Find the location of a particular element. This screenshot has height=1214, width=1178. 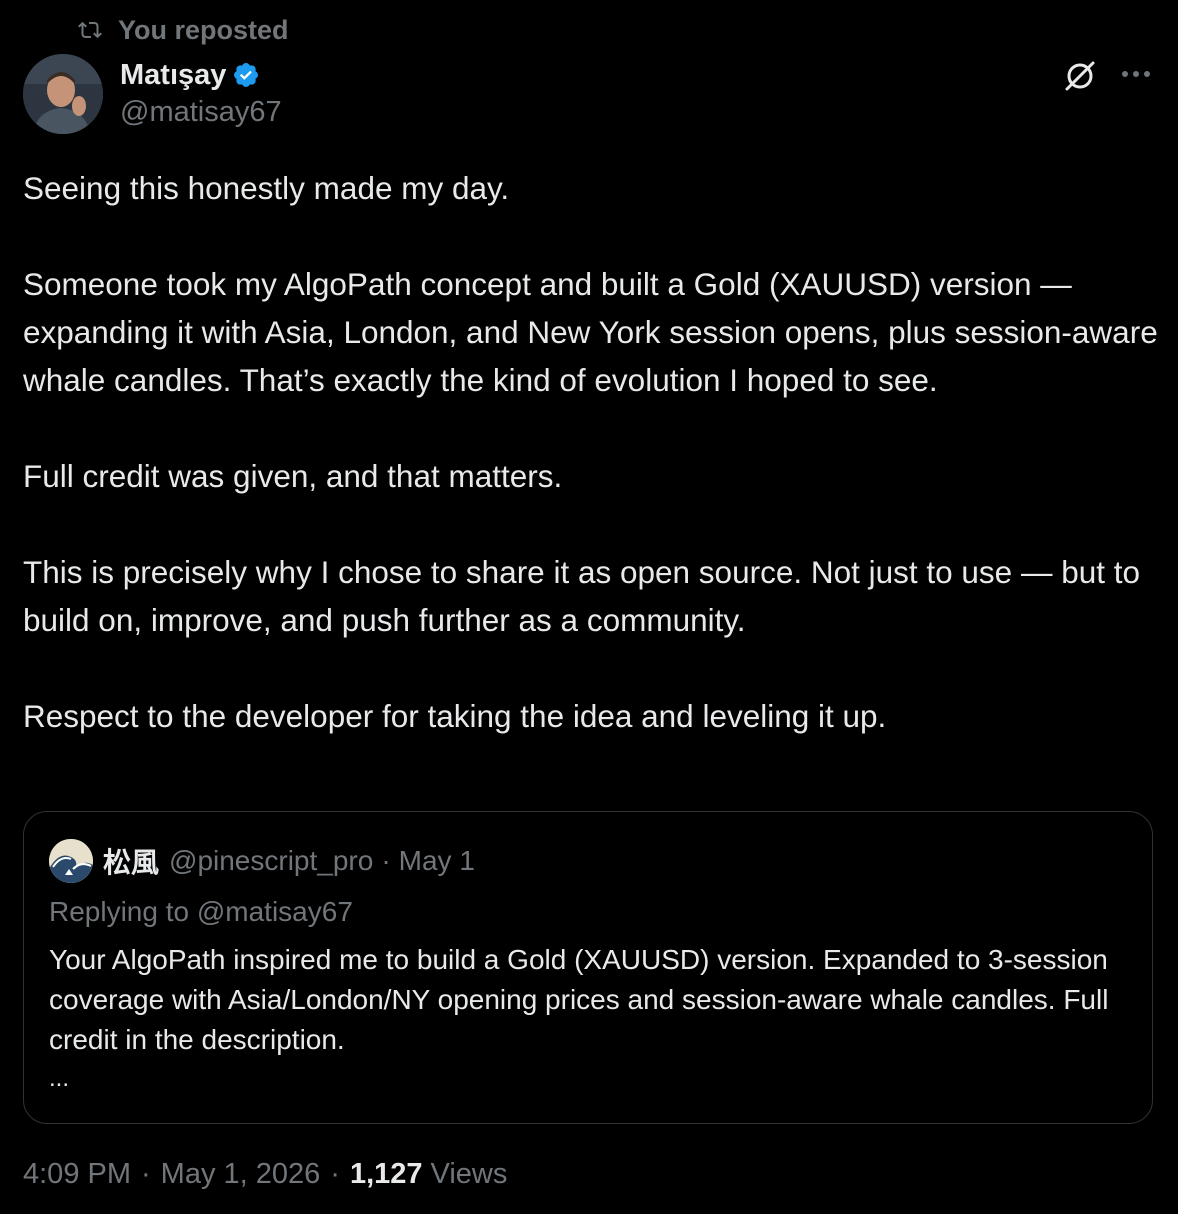

wave-avatar-image is located at coordinates (71, 861).